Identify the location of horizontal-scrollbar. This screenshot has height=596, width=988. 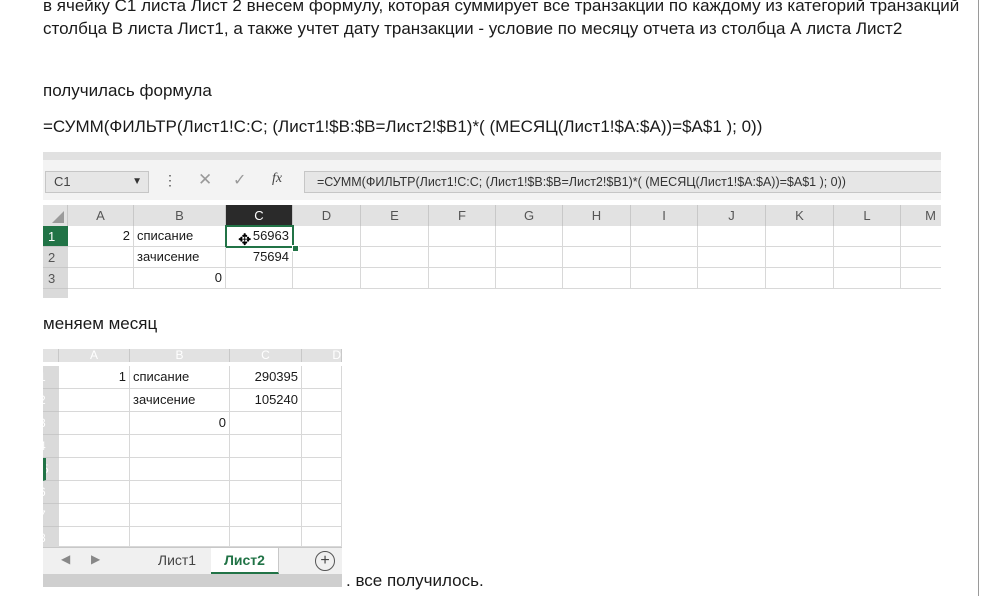
(192, 580).